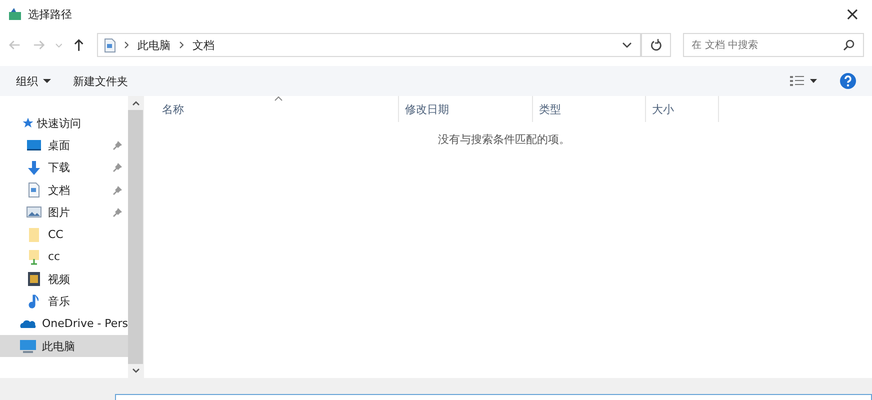 This screenshot has width=872, height=400. I want to click on down-arrow-icon, so click(34, 168).